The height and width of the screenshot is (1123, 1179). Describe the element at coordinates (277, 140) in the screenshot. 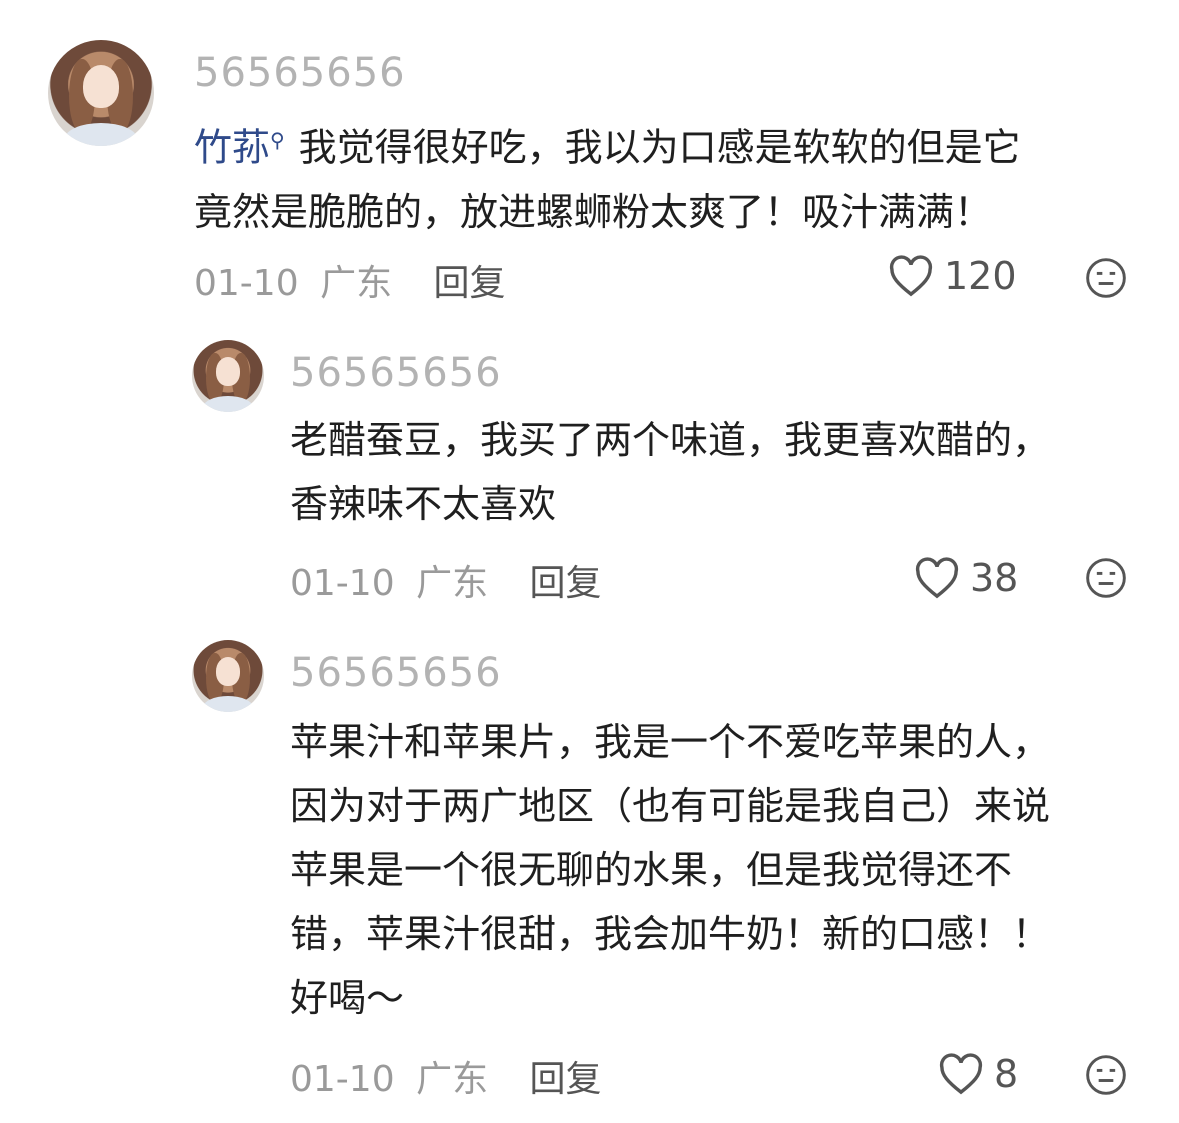

I see `search-icon: ⚲` at that location.